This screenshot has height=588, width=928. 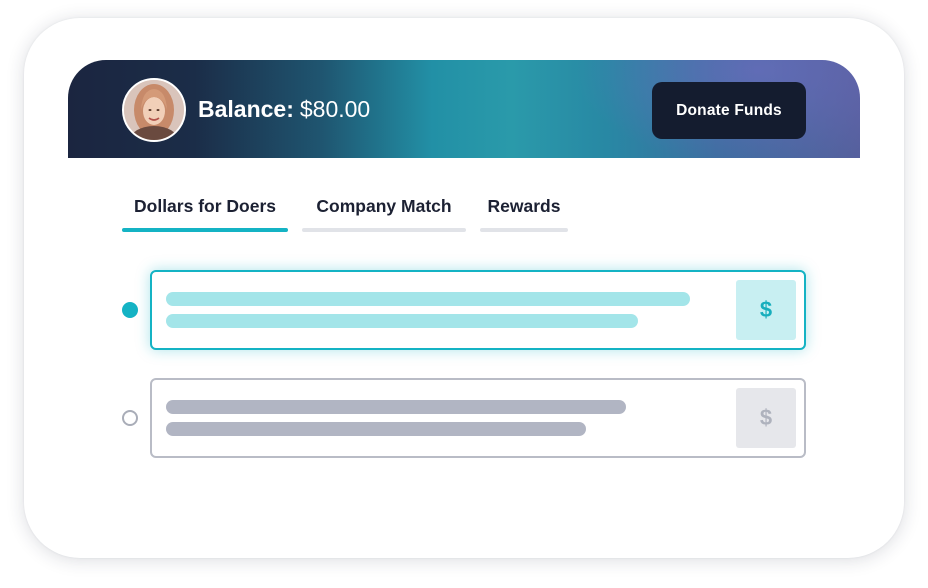 I want to click on tab-company-match: Company Match, so click(x=384, y=213).